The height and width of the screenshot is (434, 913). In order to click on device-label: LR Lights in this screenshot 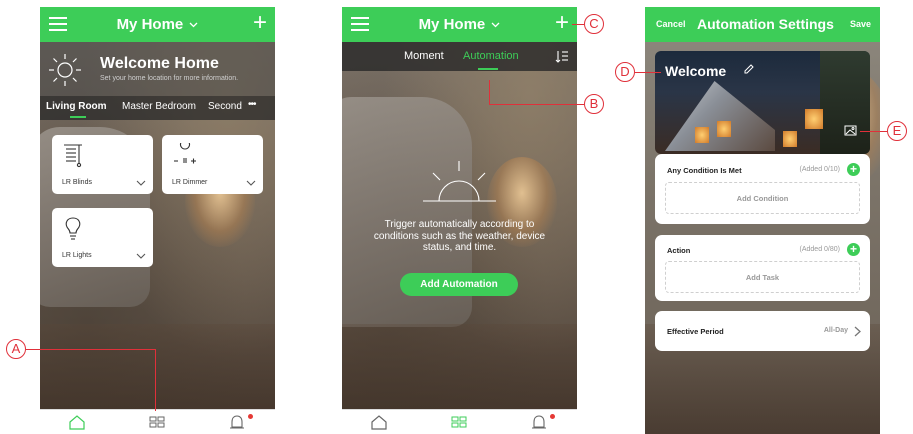, I will do `click(77, 255)`.